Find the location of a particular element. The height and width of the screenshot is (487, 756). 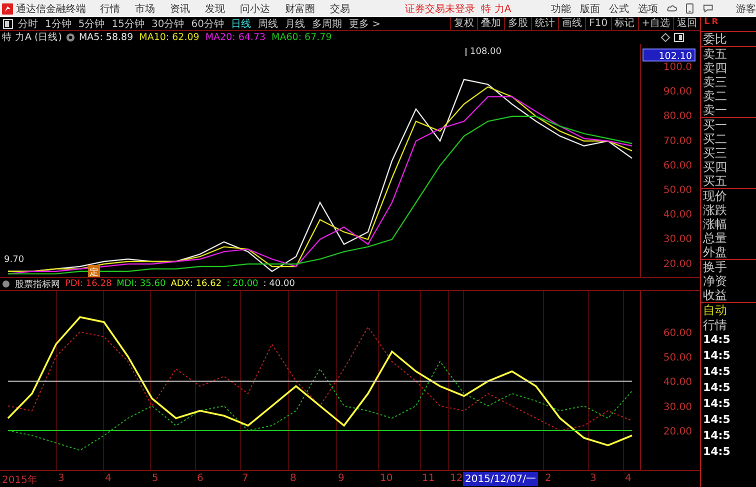

auto-label: 自动 is located at coordinates (728, 310).